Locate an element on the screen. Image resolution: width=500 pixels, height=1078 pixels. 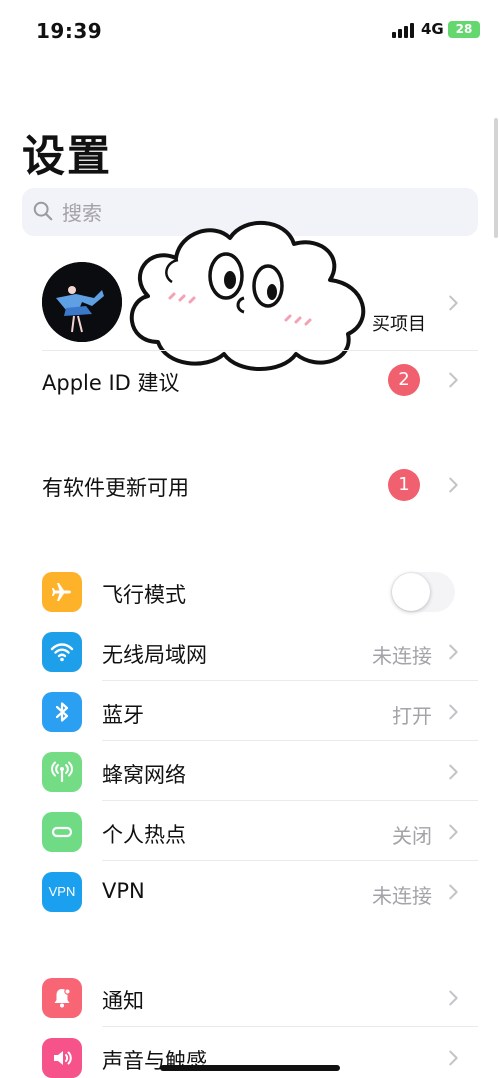
profile-subtitle: 买项目 is located at coordinates (399, 324).